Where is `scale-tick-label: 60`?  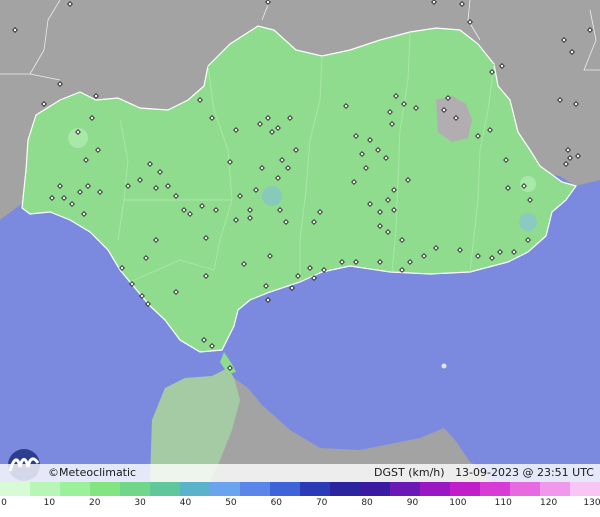 scale-tick-label: 60 is located at coordinates (276, 503).